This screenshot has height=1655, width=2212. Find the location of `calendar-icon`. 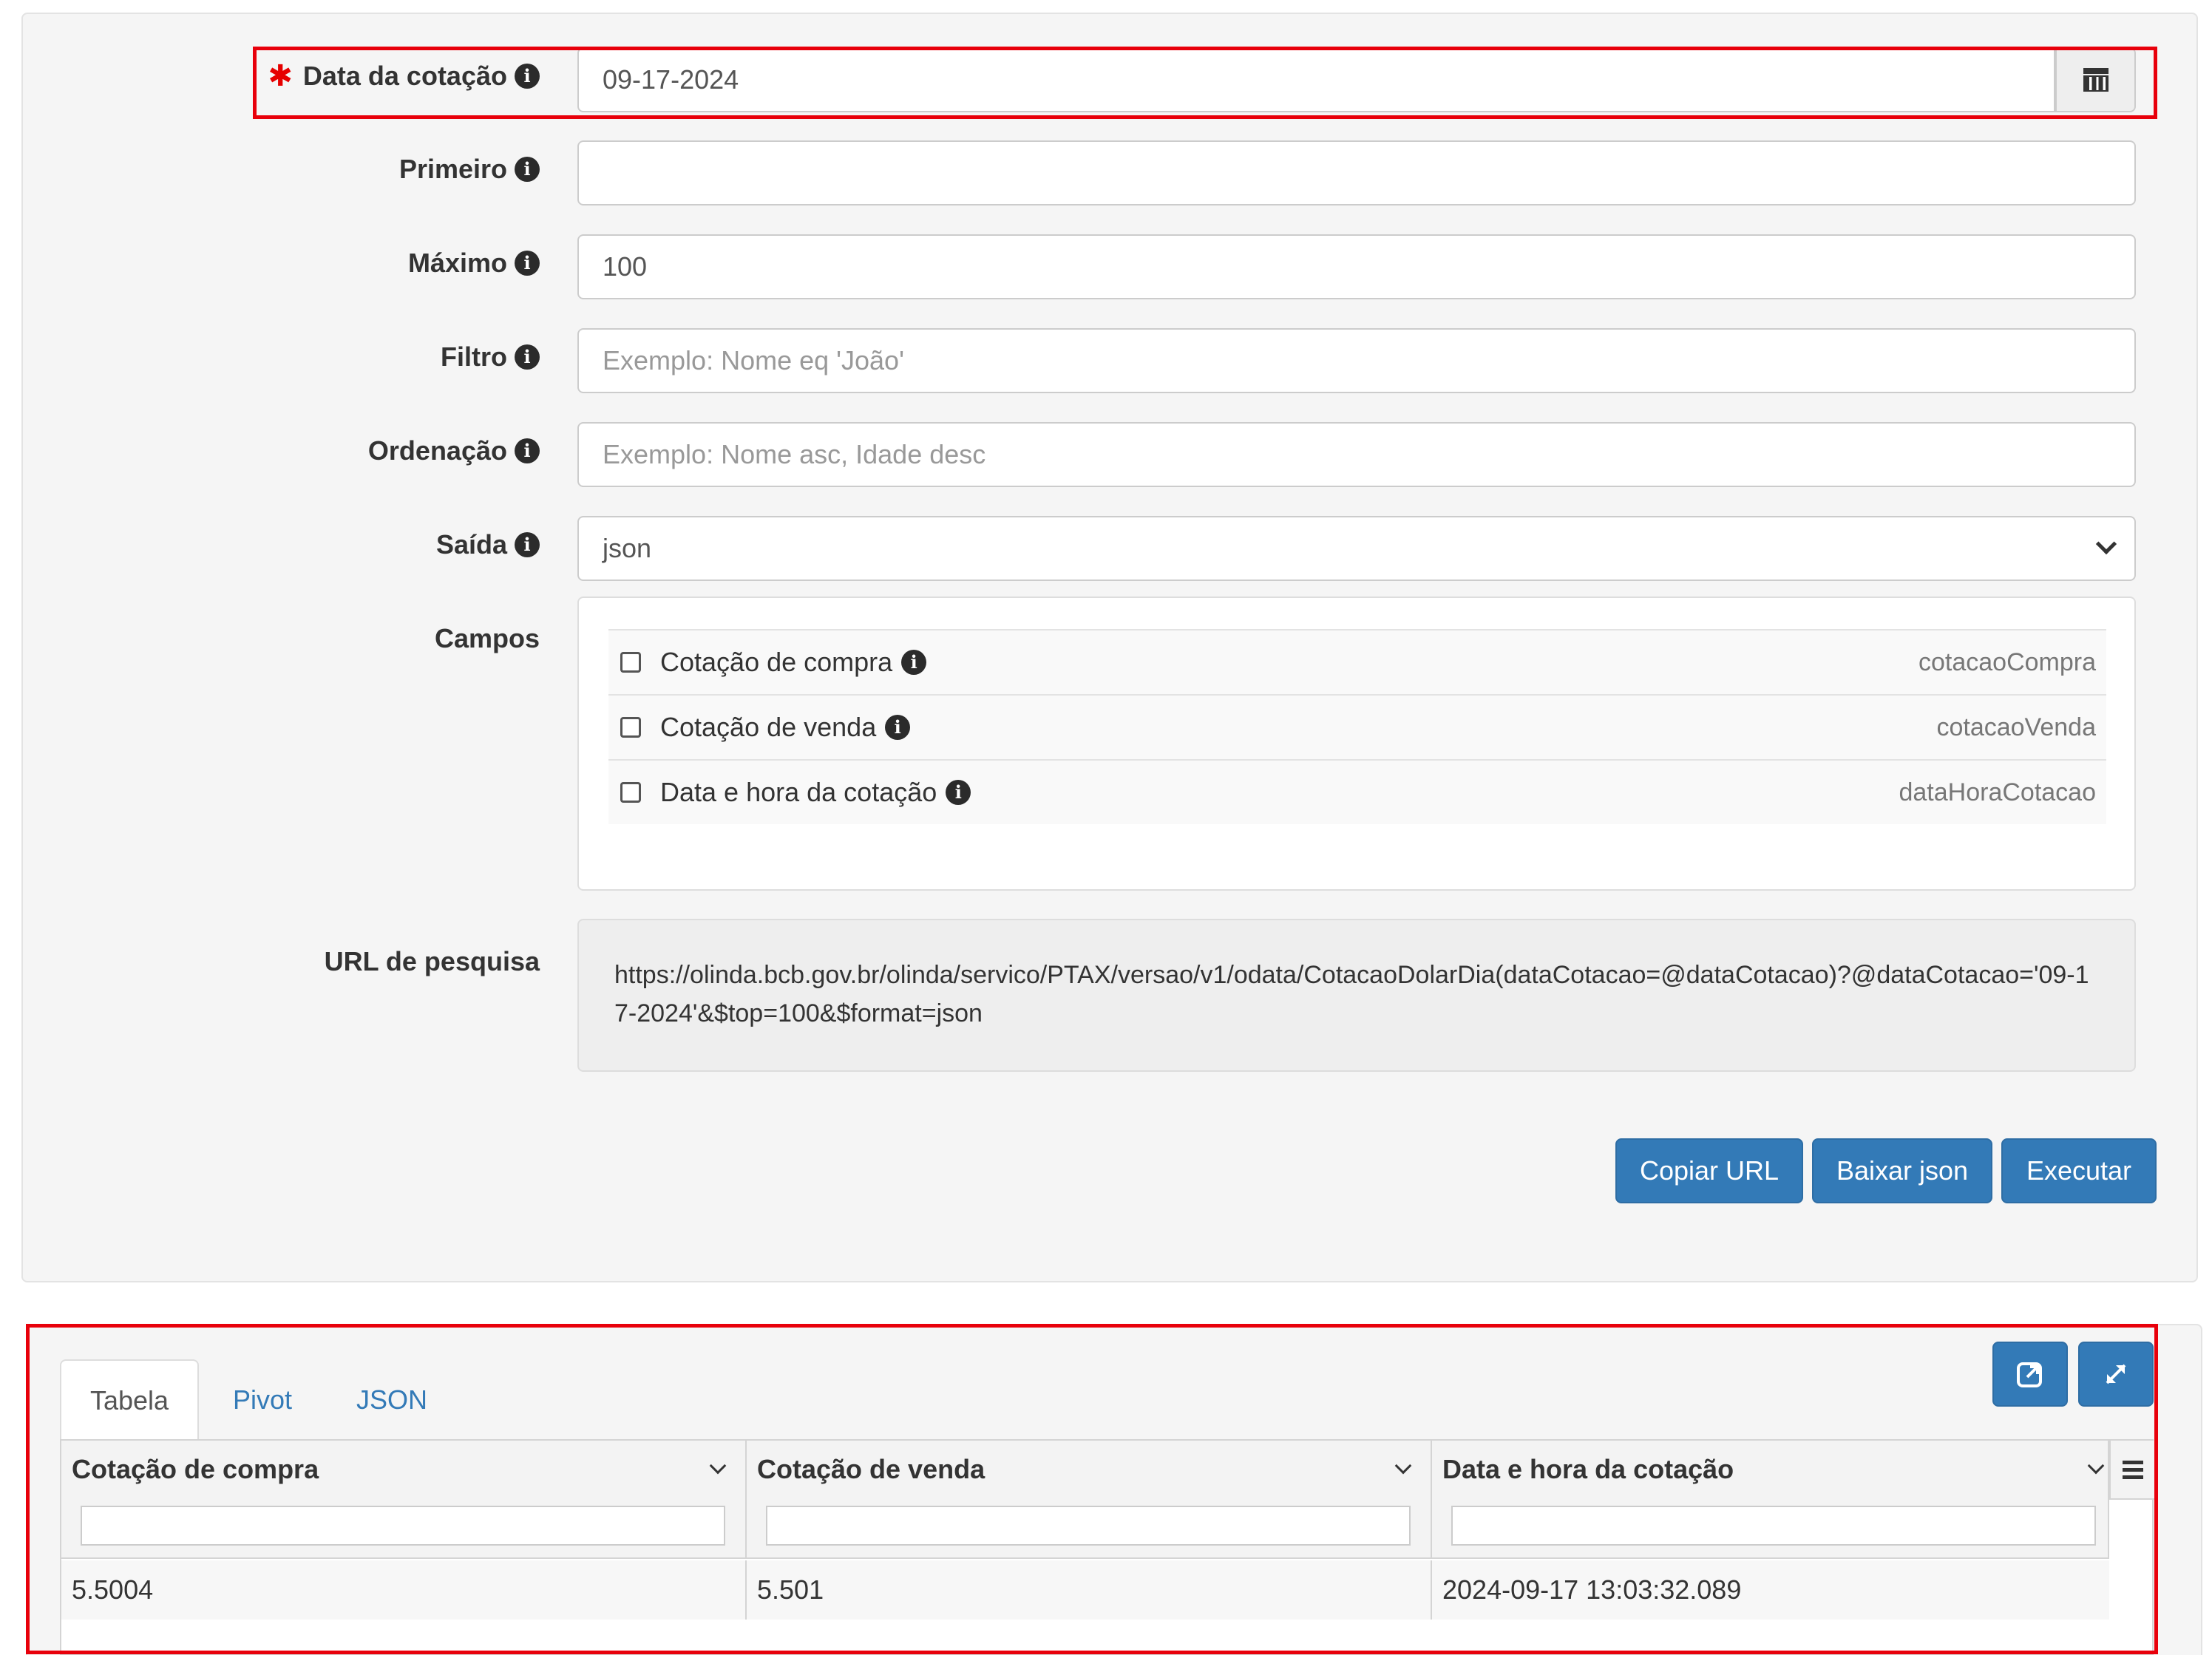

calendar-icon is located at coordinates (2095, 80).